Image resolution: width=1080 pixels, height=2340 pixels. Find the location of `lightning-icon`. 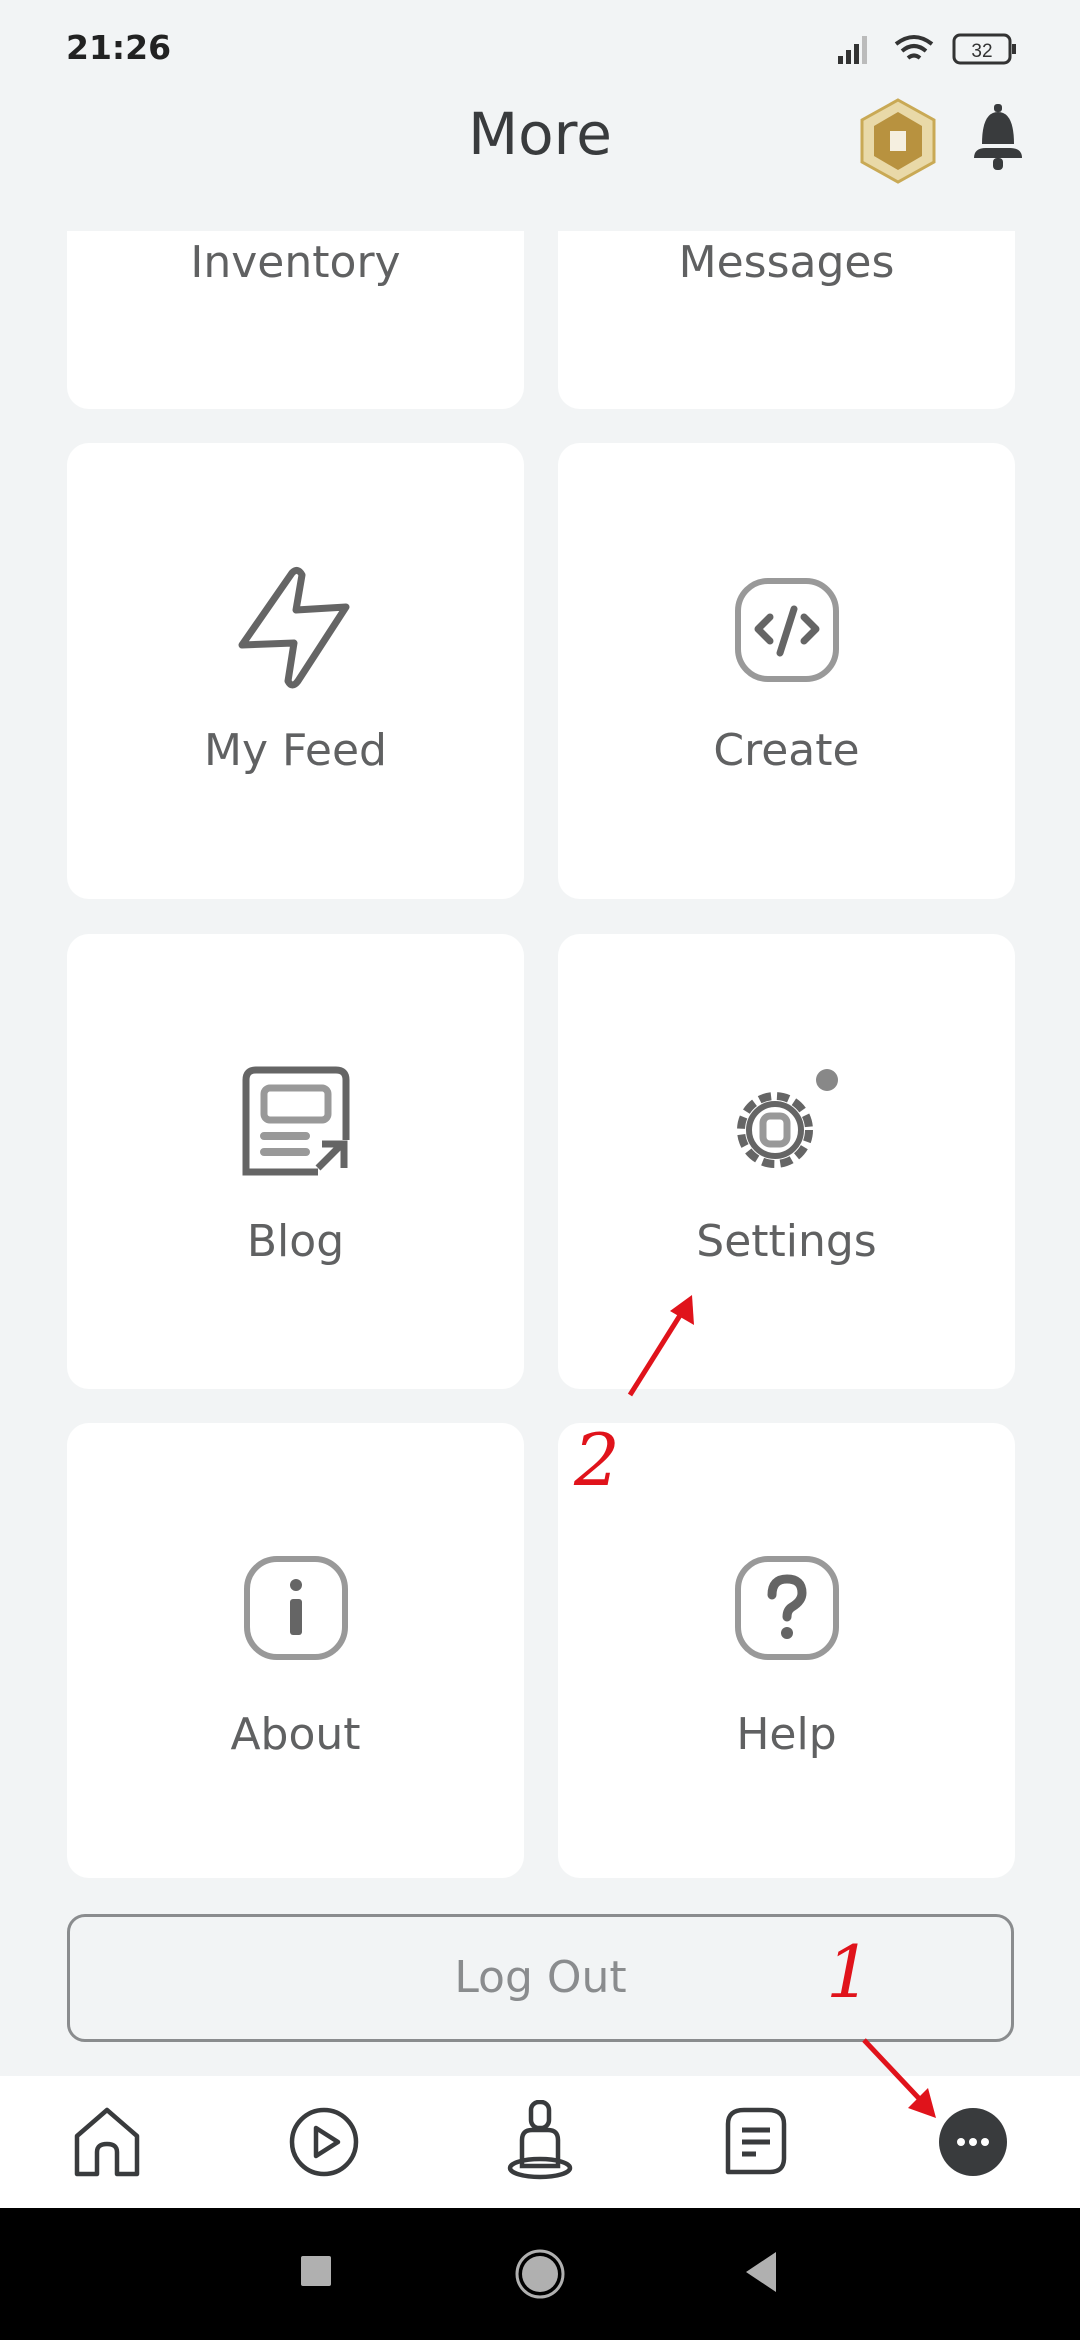

lightning-icon is located at coordinates (293, 627).